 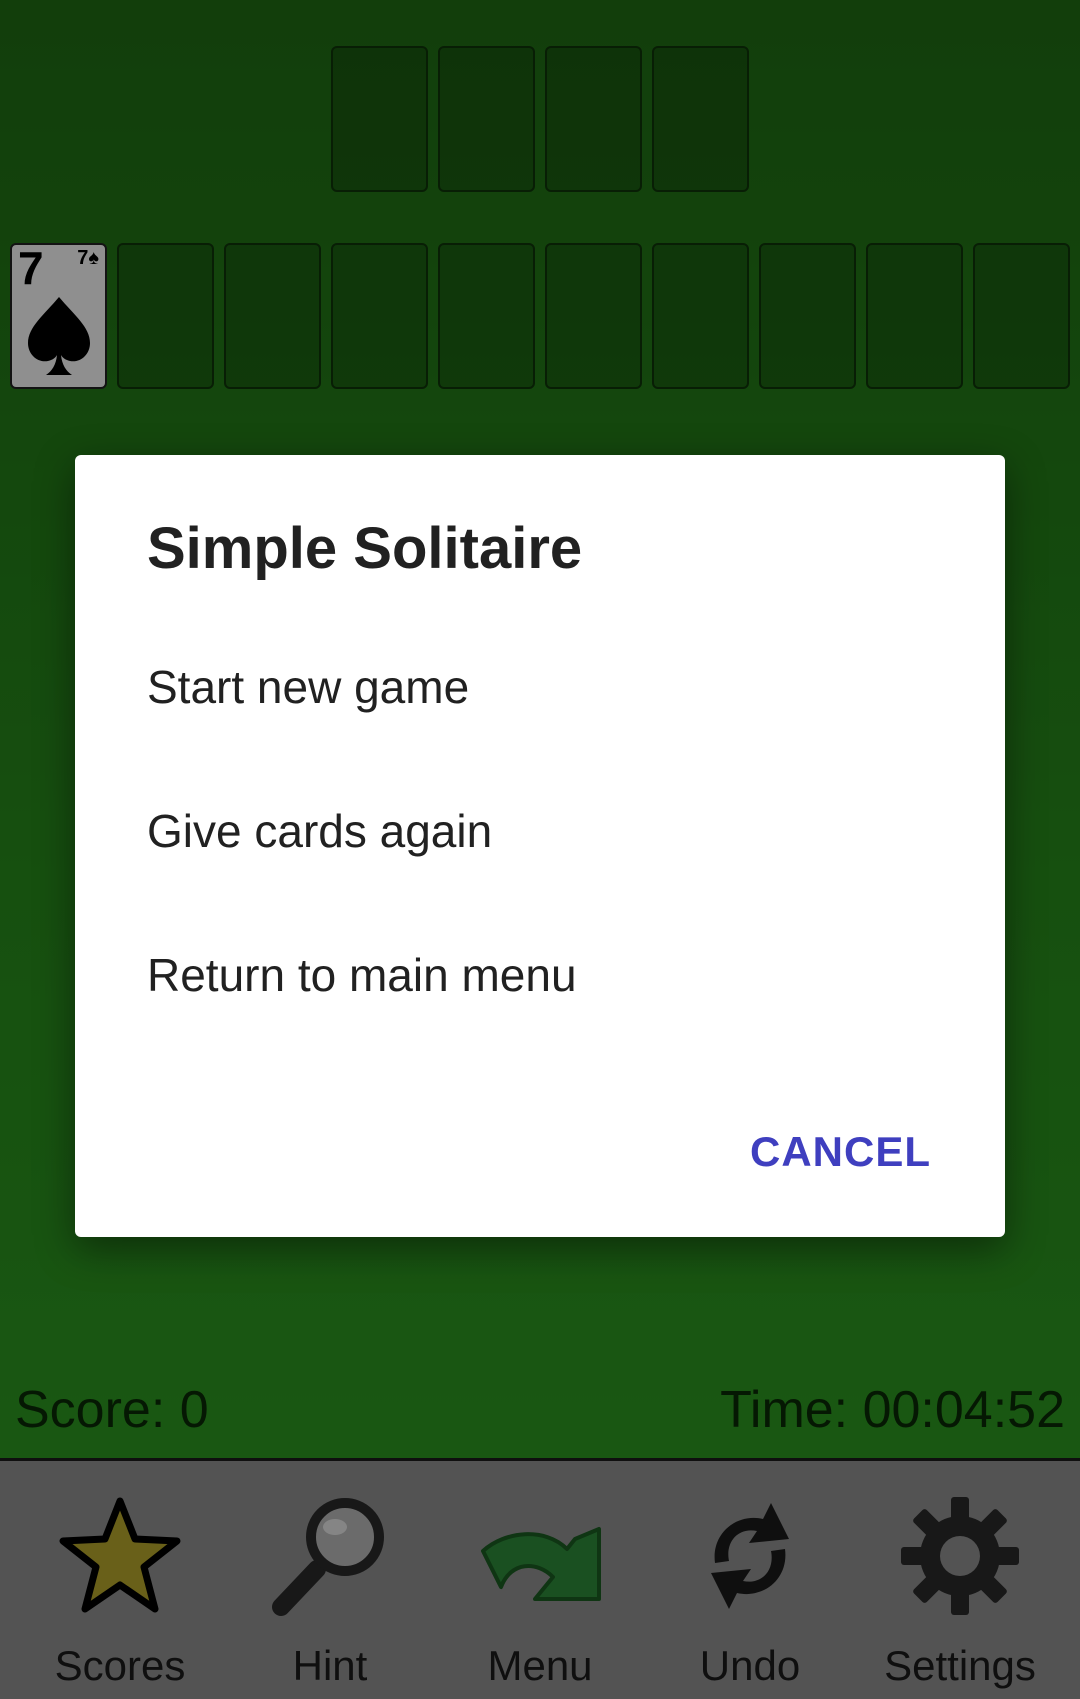 I want to click on give-cards-again-option: Give cards again, so click(x=540, y=831).